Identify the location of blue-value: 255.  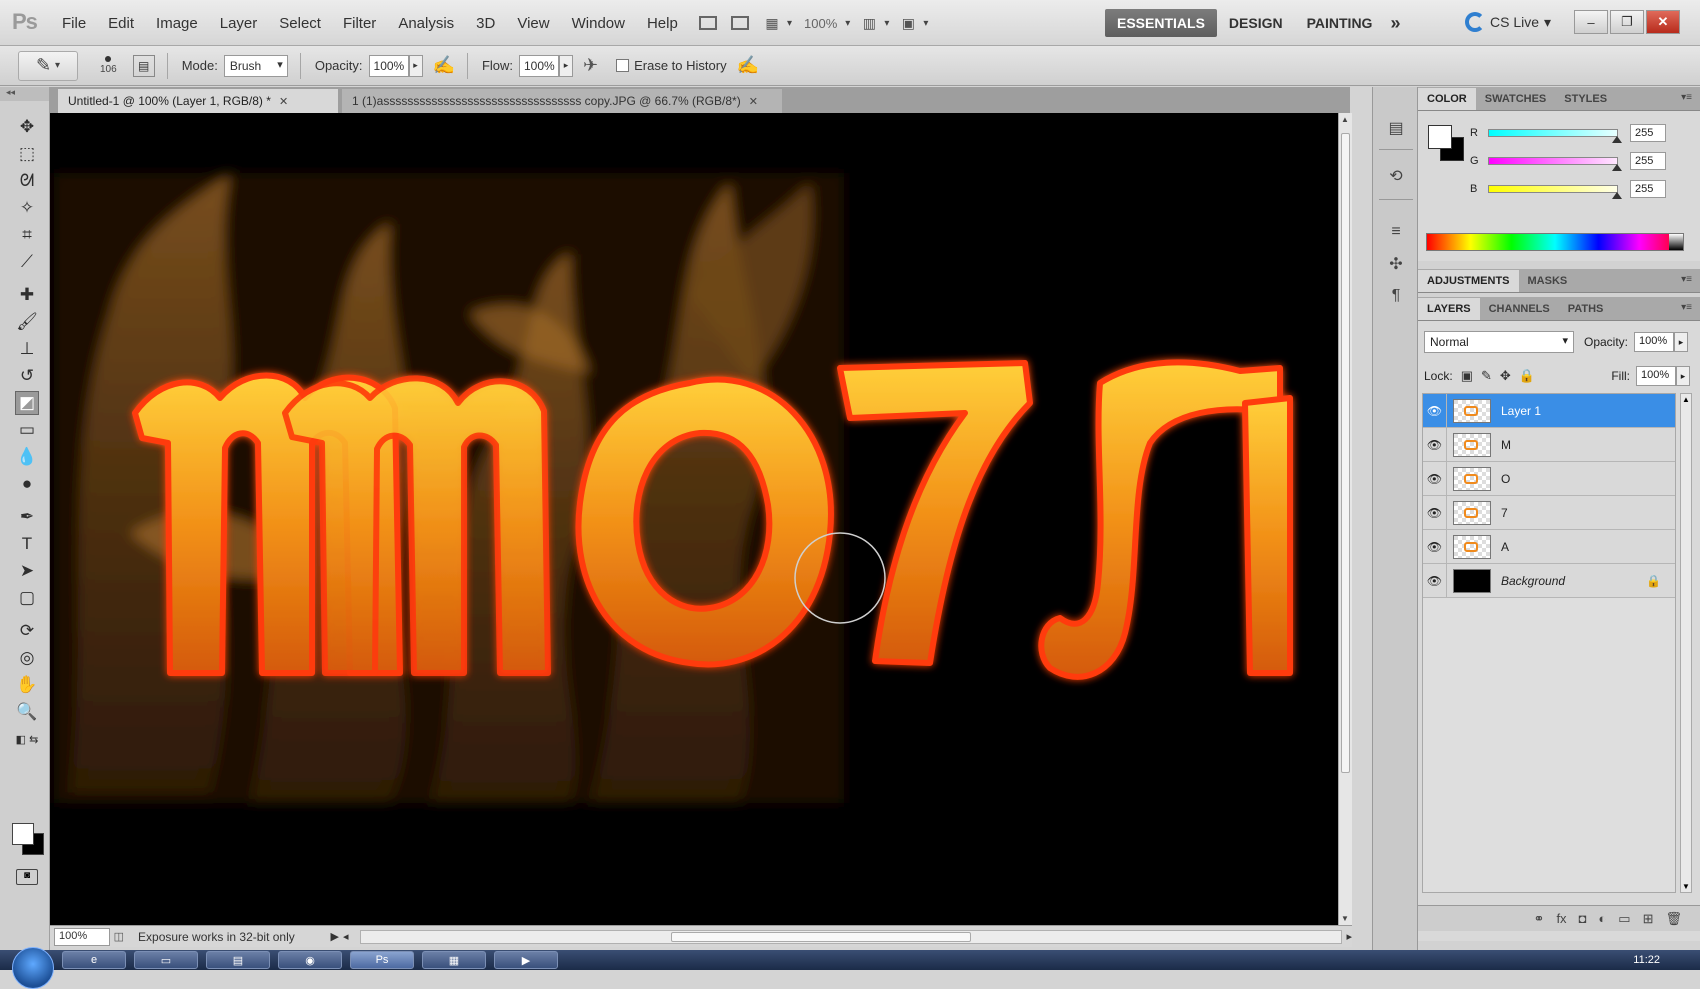
(1648, 189).